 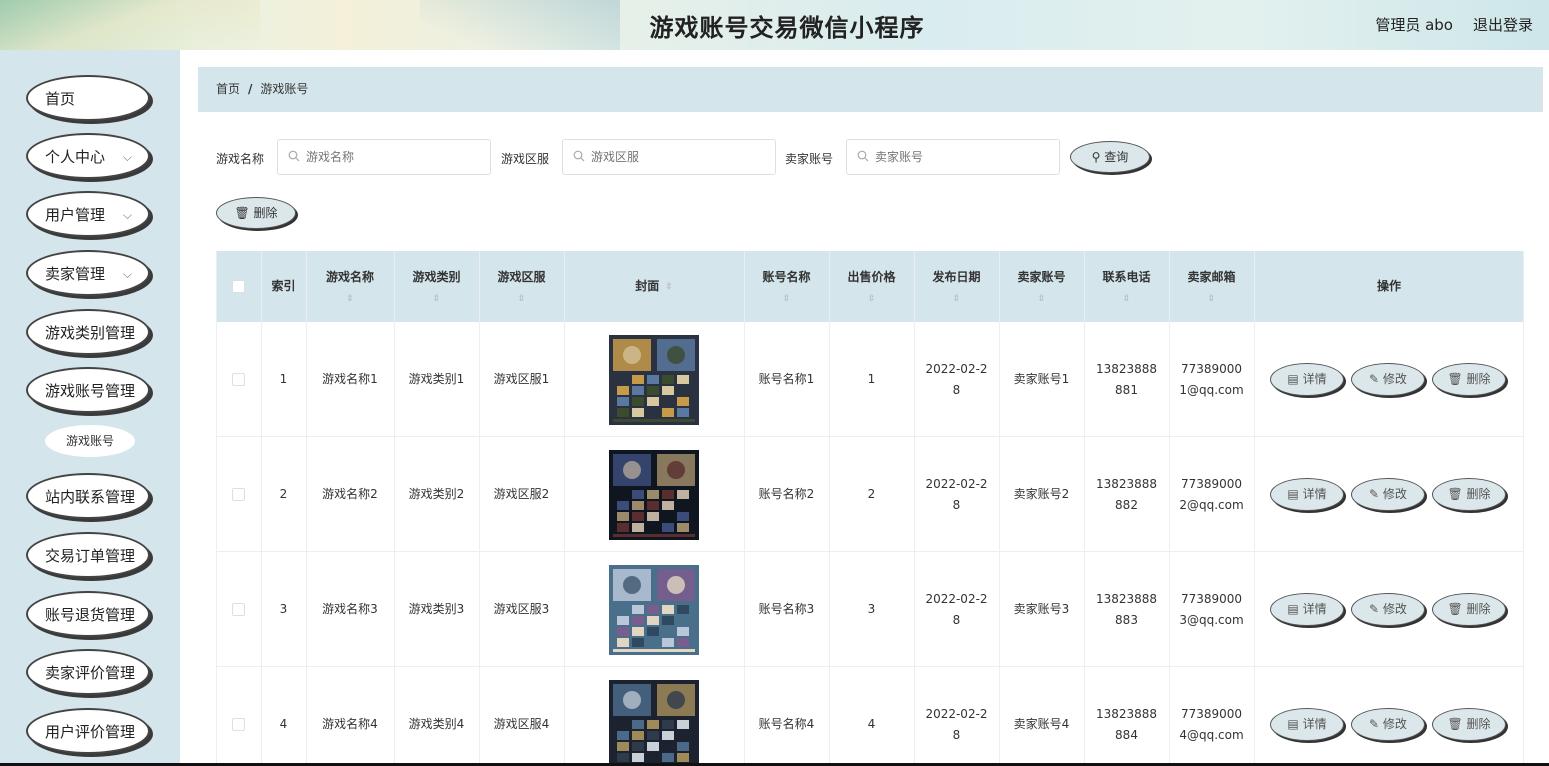 I want to click on sidebar-item: 游戏类别管理, so click(x=88, y=332).